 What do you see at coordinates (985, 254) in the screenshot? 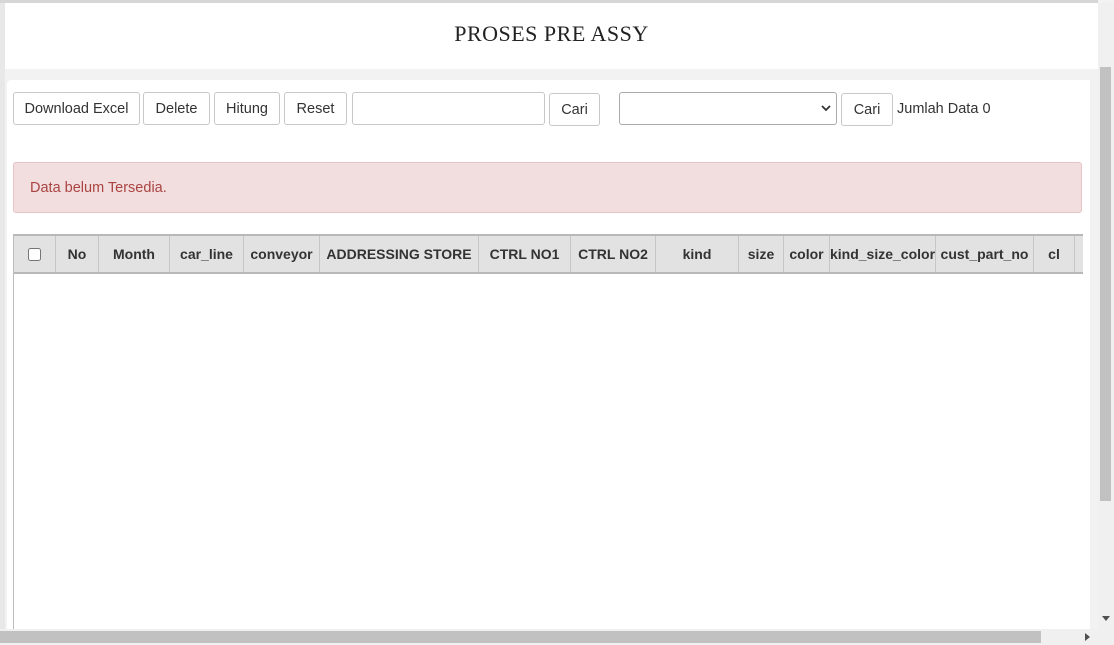
I see `column-header: cust_part_no` at bounding box center [985, 254].